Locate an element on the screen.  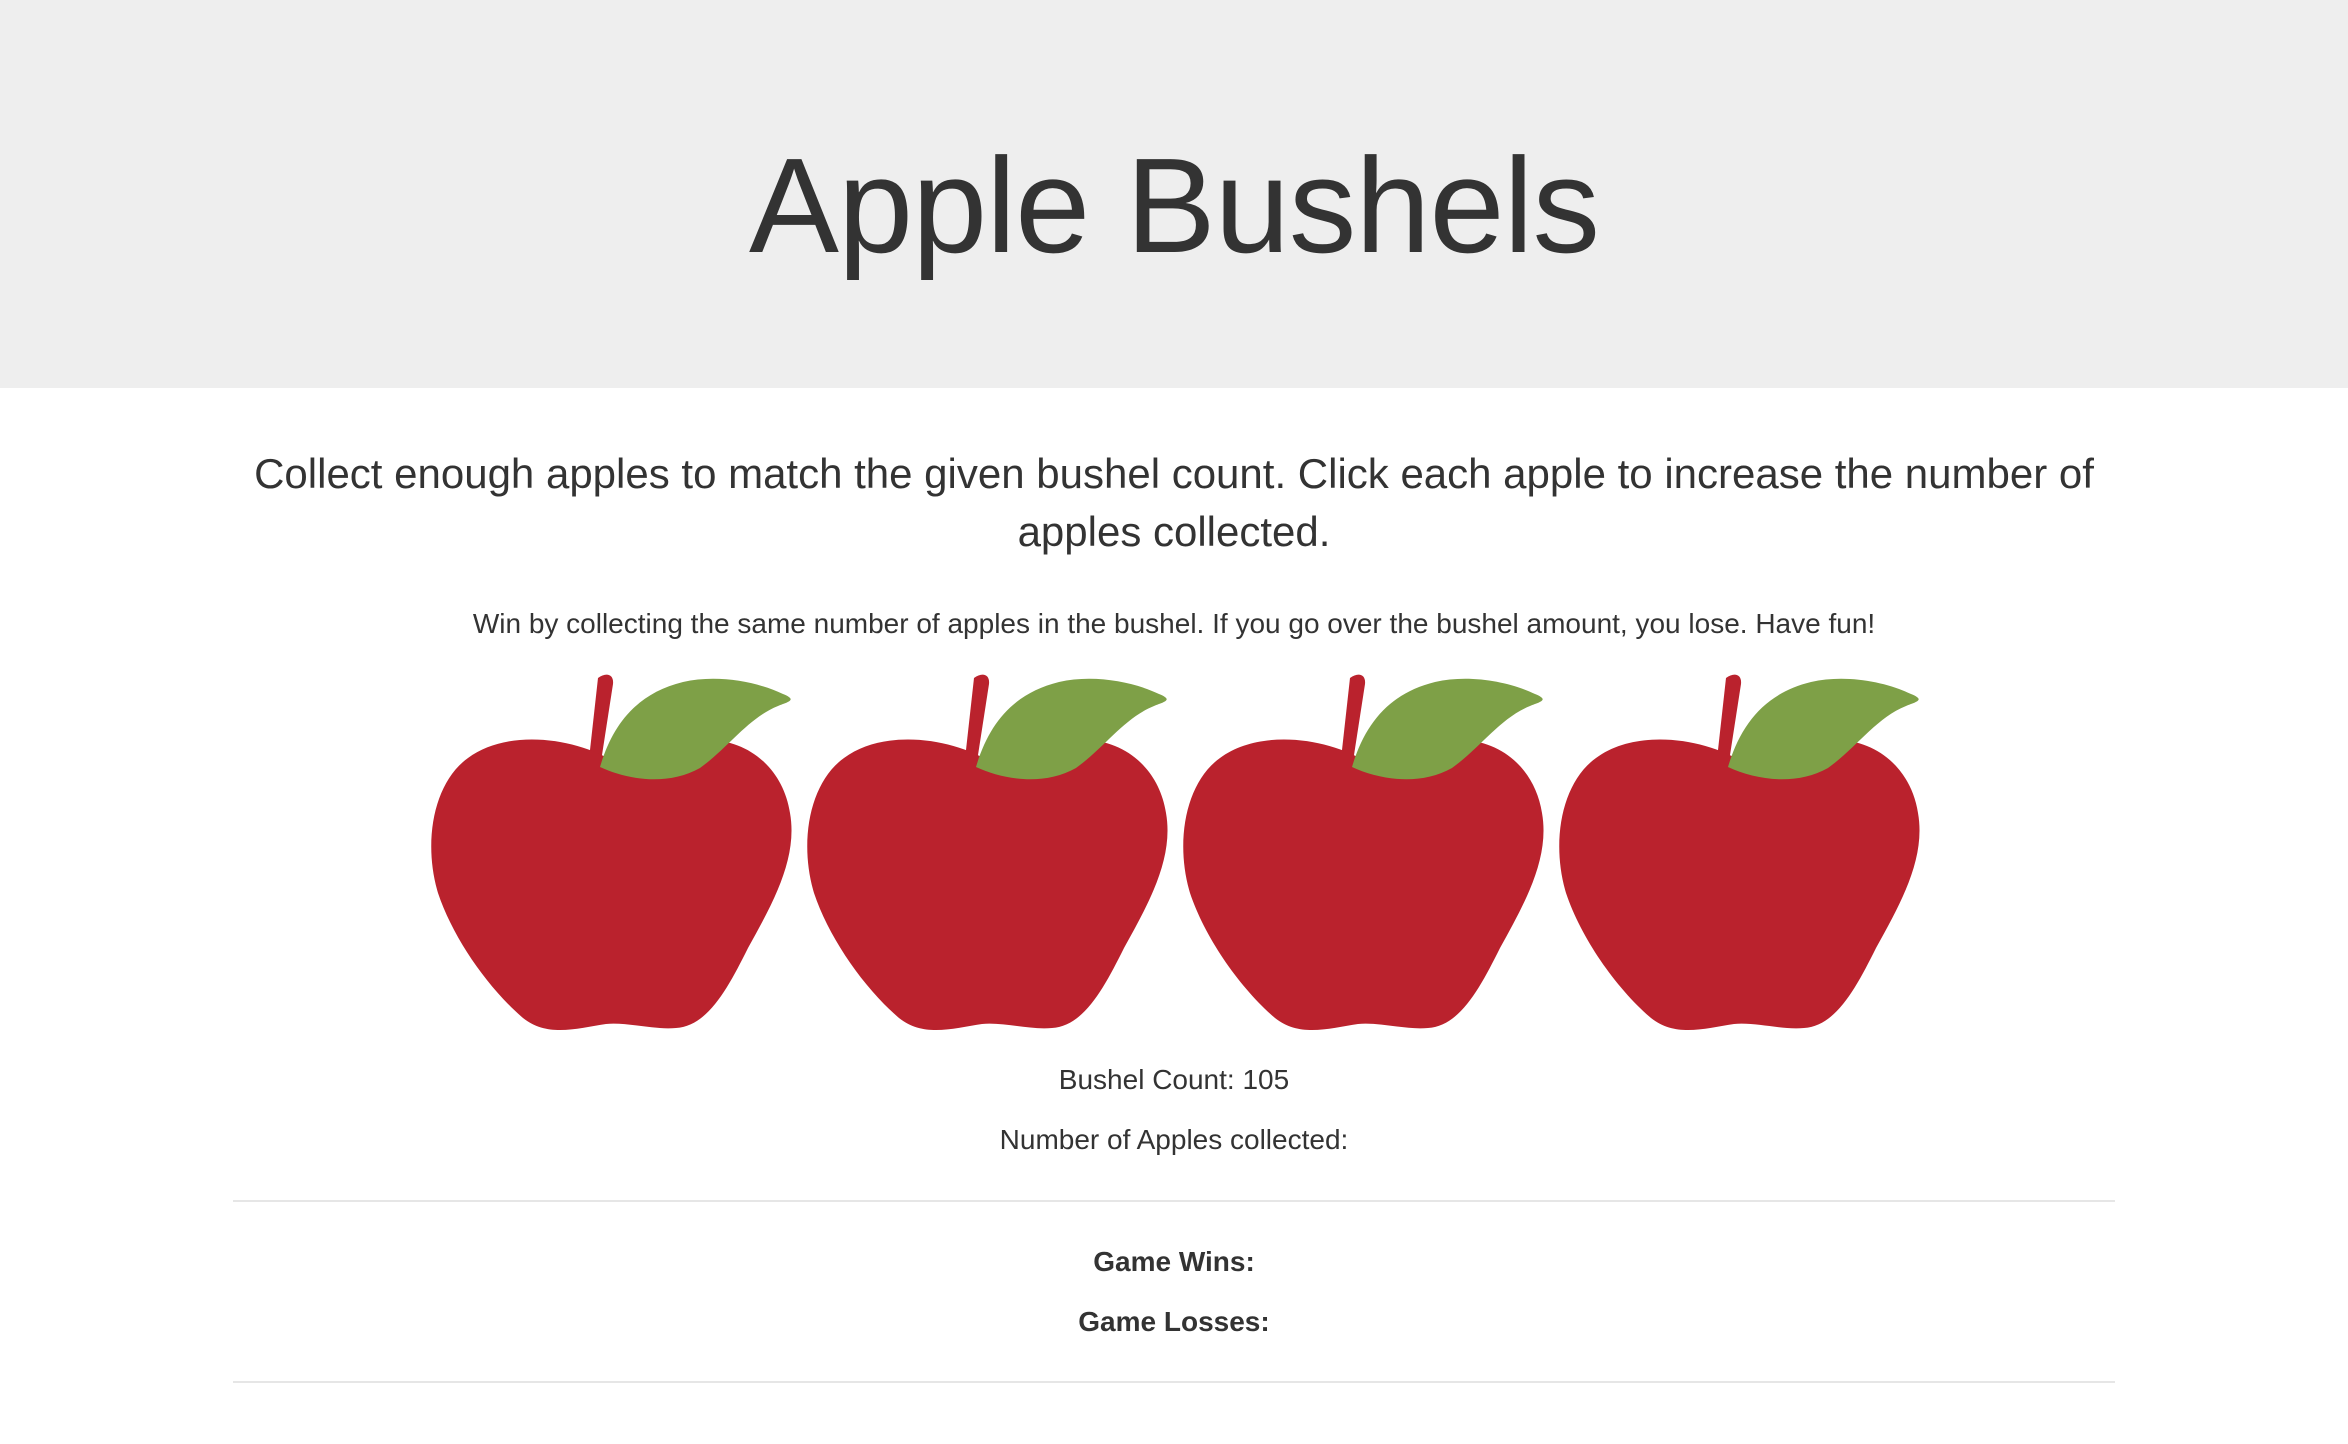
page-title: Apple Bushels is located at coordinates (1174, 205).